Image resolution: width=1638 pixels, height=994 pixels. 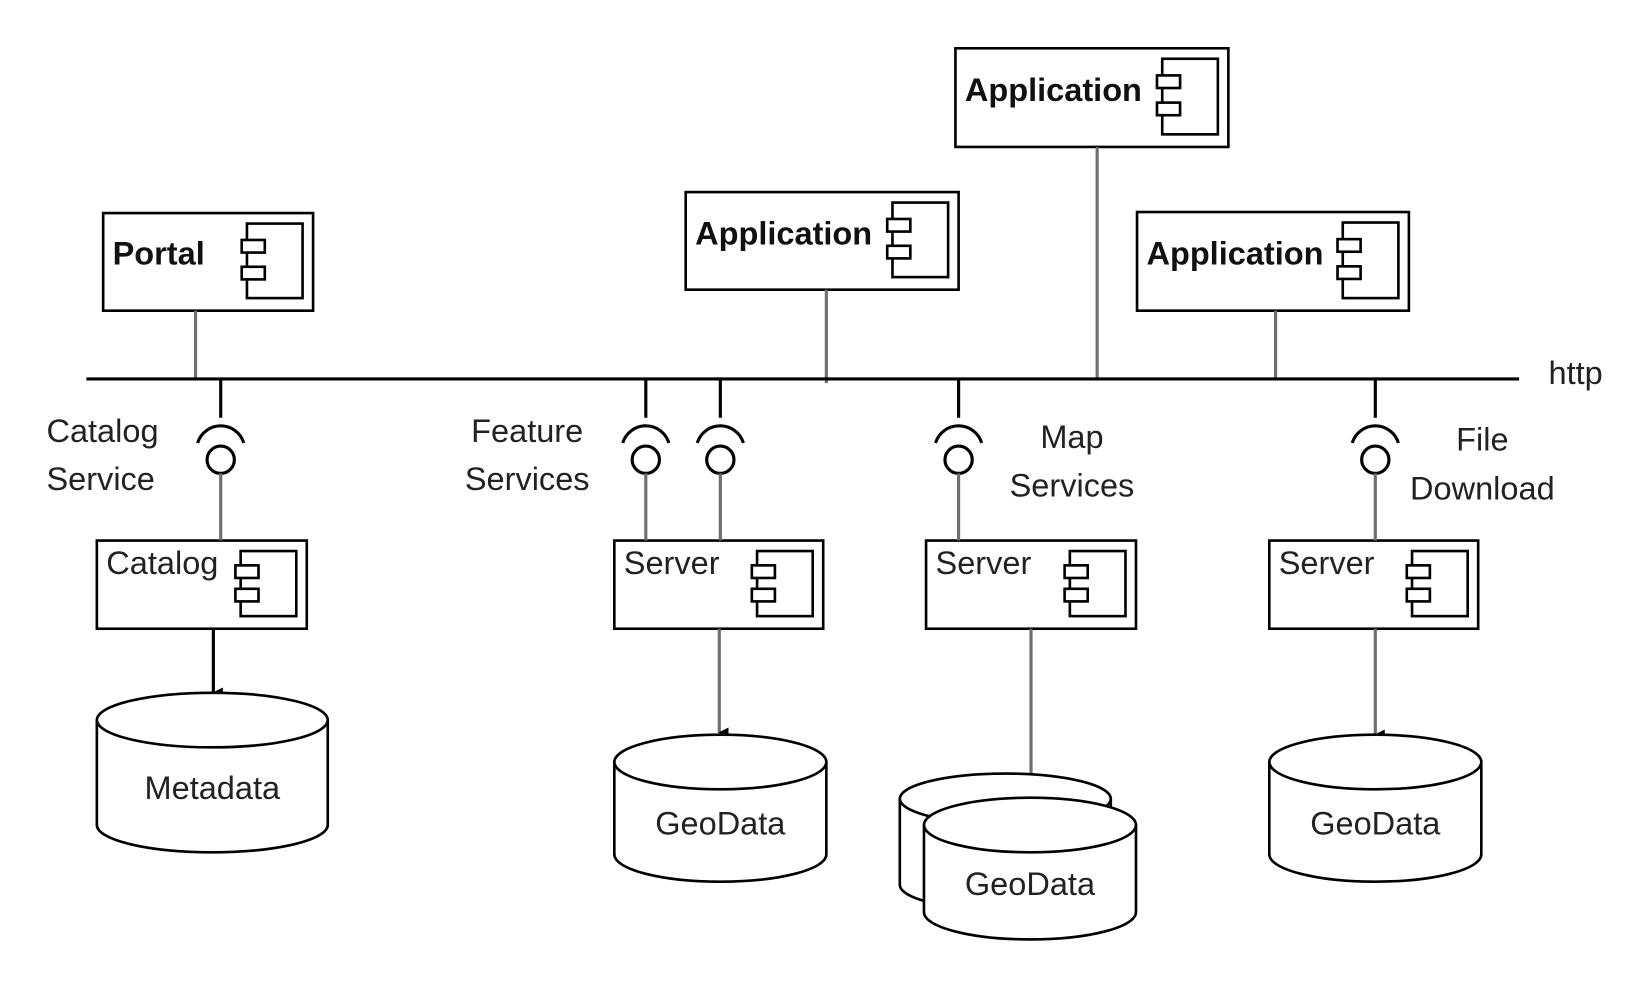 What do you see at coordinates (100, 479) in the screenshot?
I see `interface-label: Service` at bounding box center [100, 479].